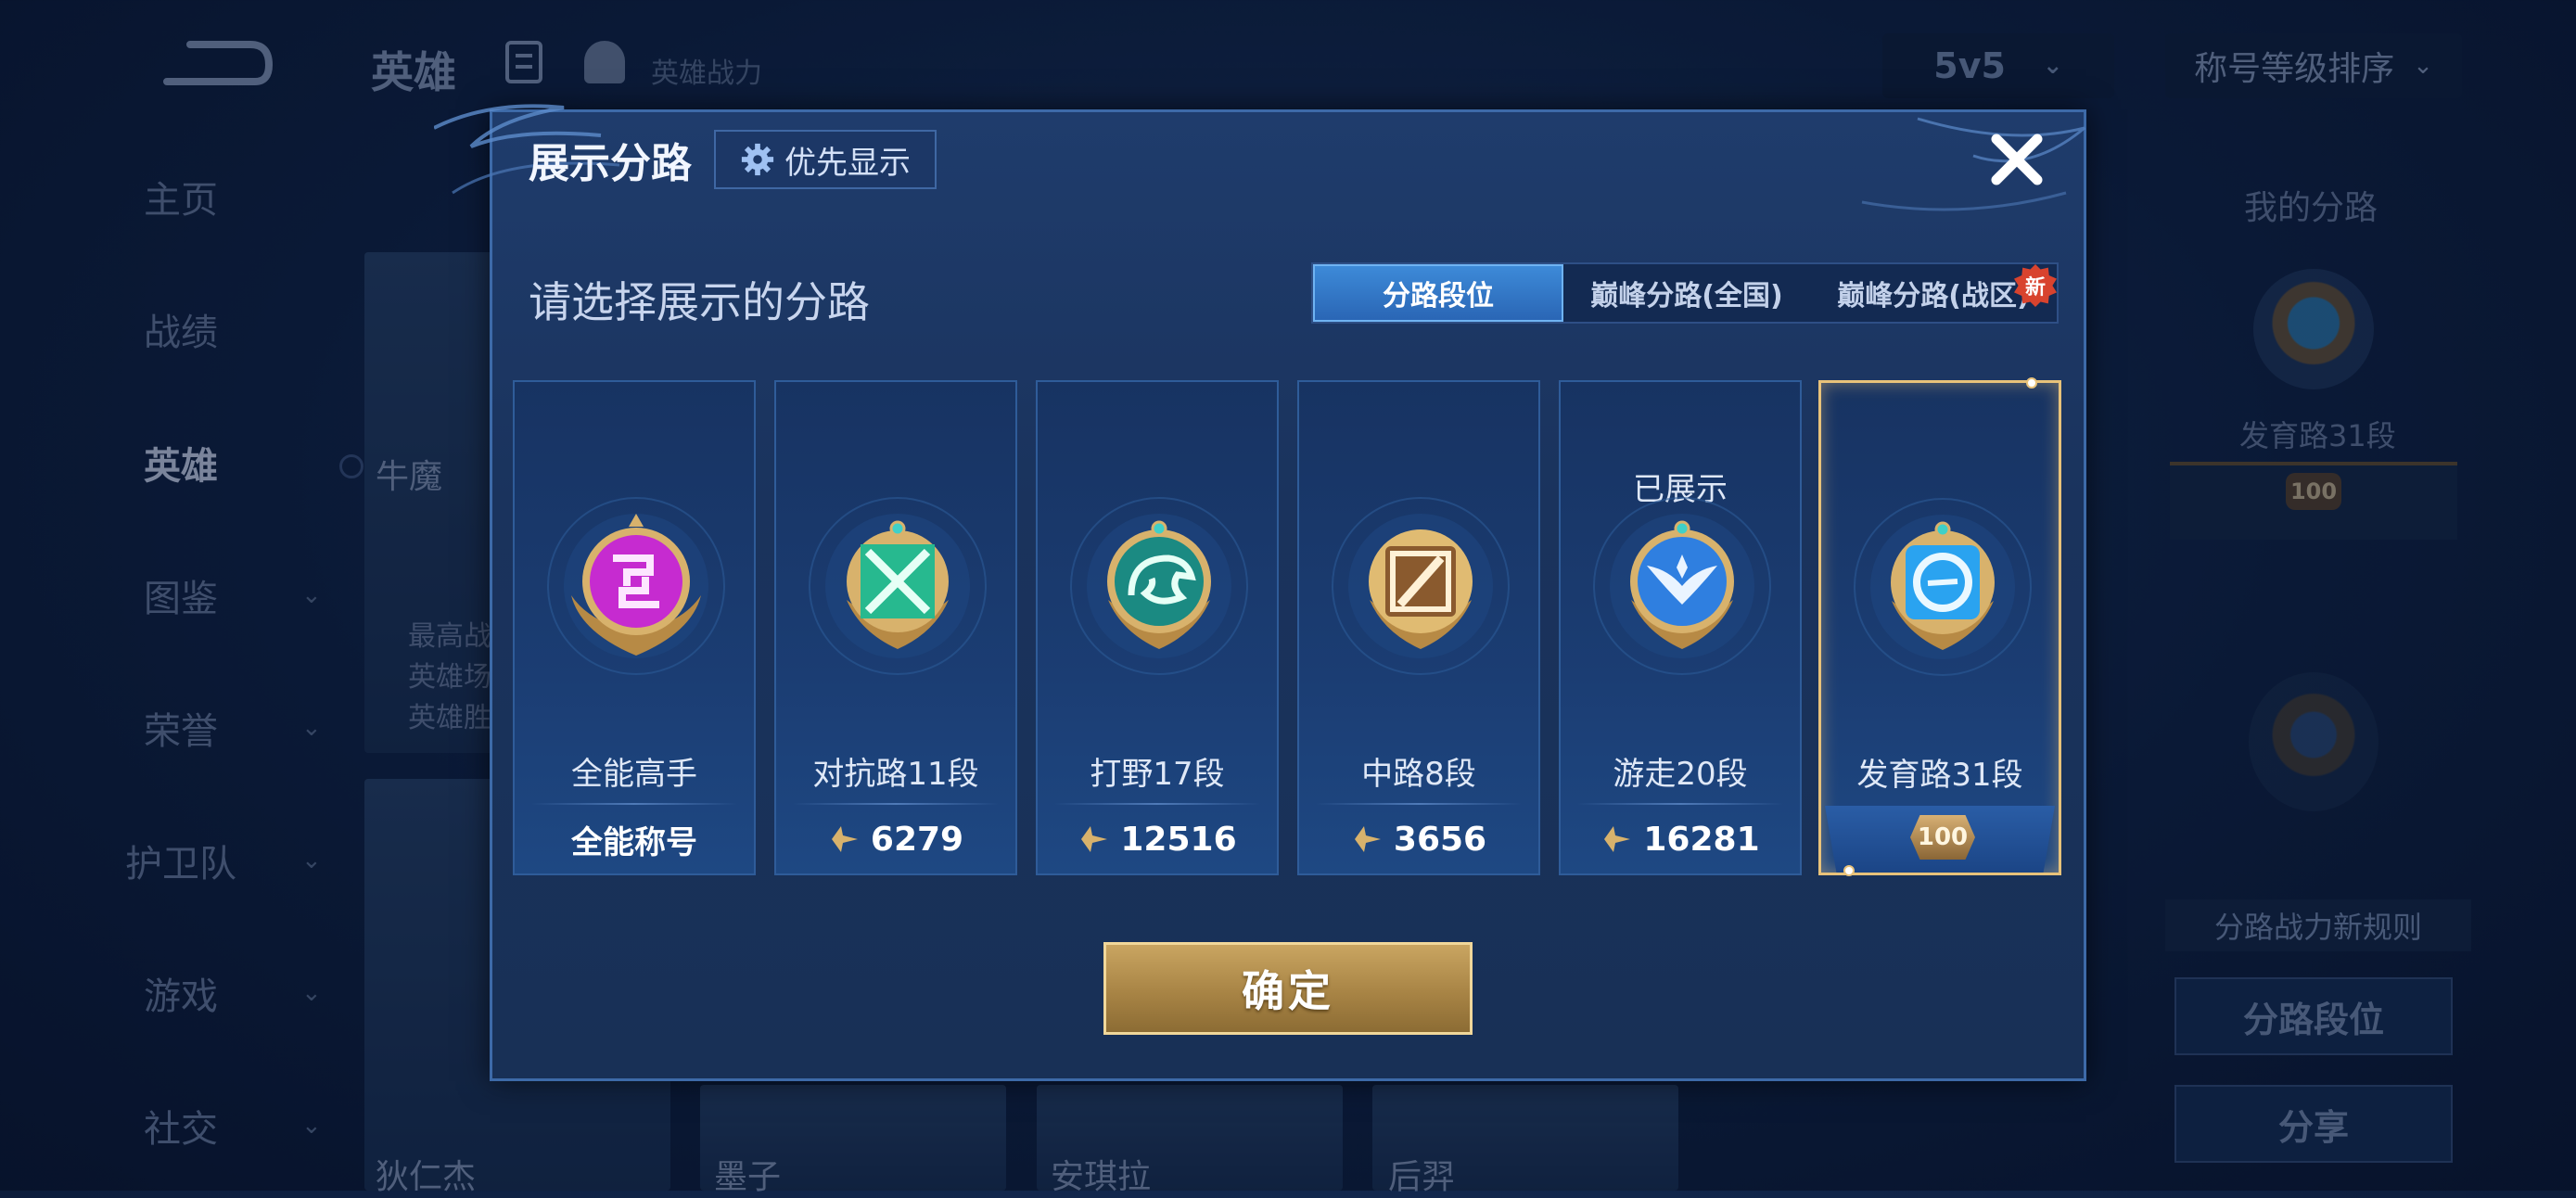 The image size is (2576, 1198). What do you see at coordinates (1438, 293) in the screenshot?
I see `tab-lane-rank: 分路段位` at bounding box center [1438, 293].